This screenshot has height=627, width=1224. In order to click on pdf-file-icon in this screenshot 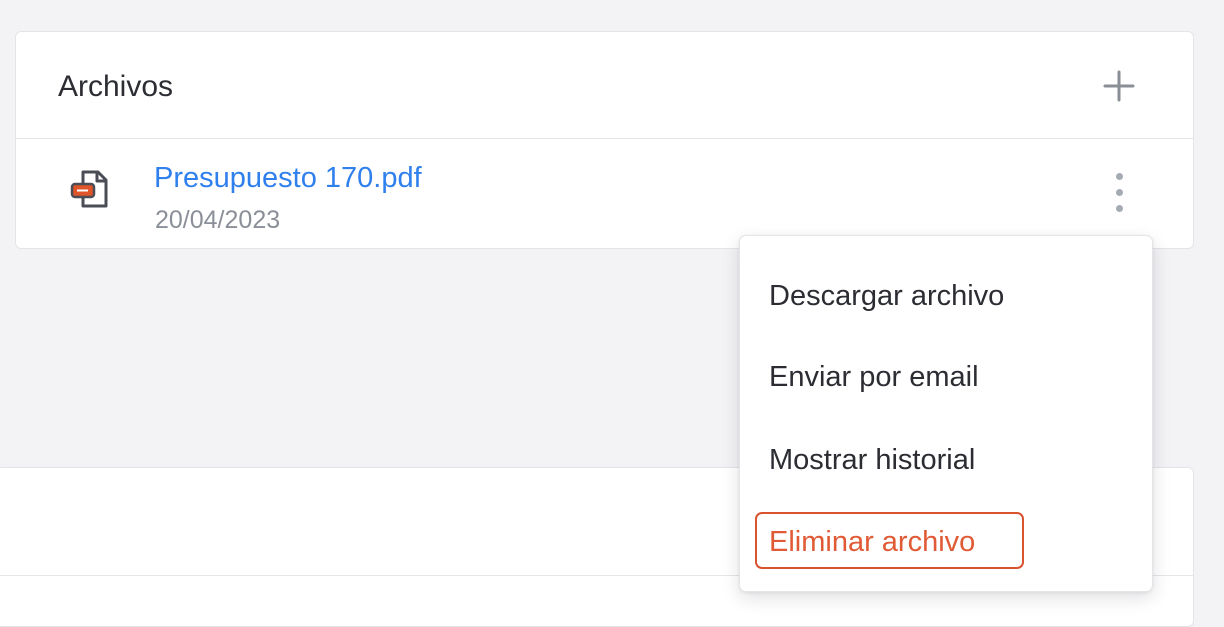, I will do `click(89, 190)`.